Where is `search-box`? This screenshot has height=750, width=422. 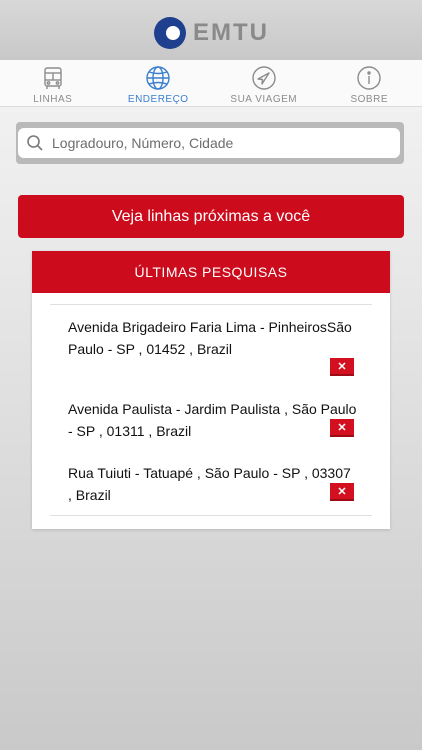
search-box is located at coordinates (209, 143).